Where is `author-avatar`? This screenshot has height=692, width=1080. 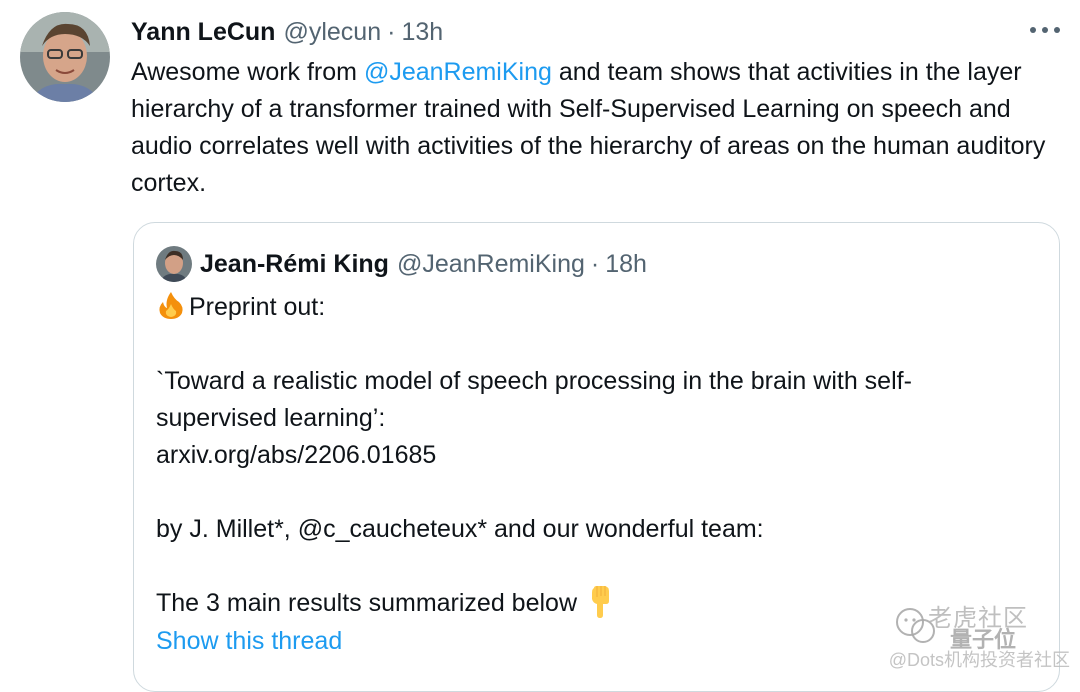
author-avatar is located at coordinates (65, 57).